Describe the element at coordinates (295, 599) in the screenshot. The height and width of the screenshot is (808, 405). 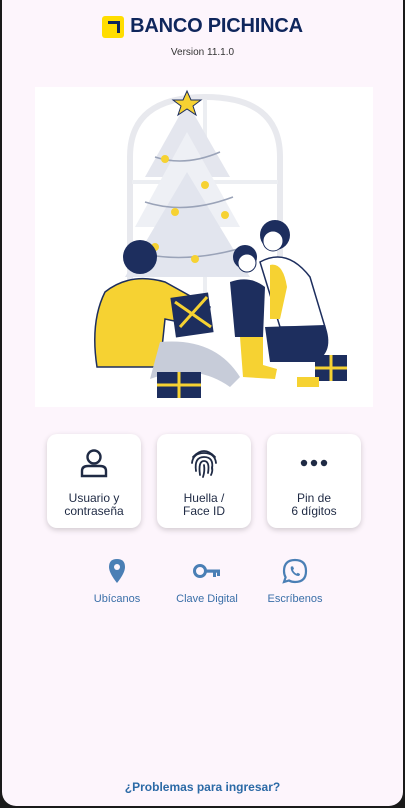
I see `write-us-label: Escríbenos` at that location.